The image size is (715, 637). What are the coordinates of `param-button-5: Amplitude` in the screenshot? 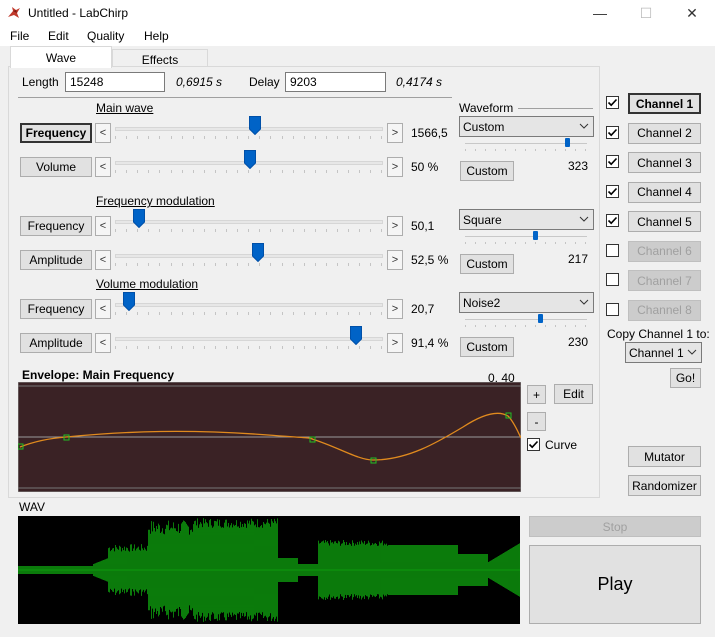 It's located at (56, 343).